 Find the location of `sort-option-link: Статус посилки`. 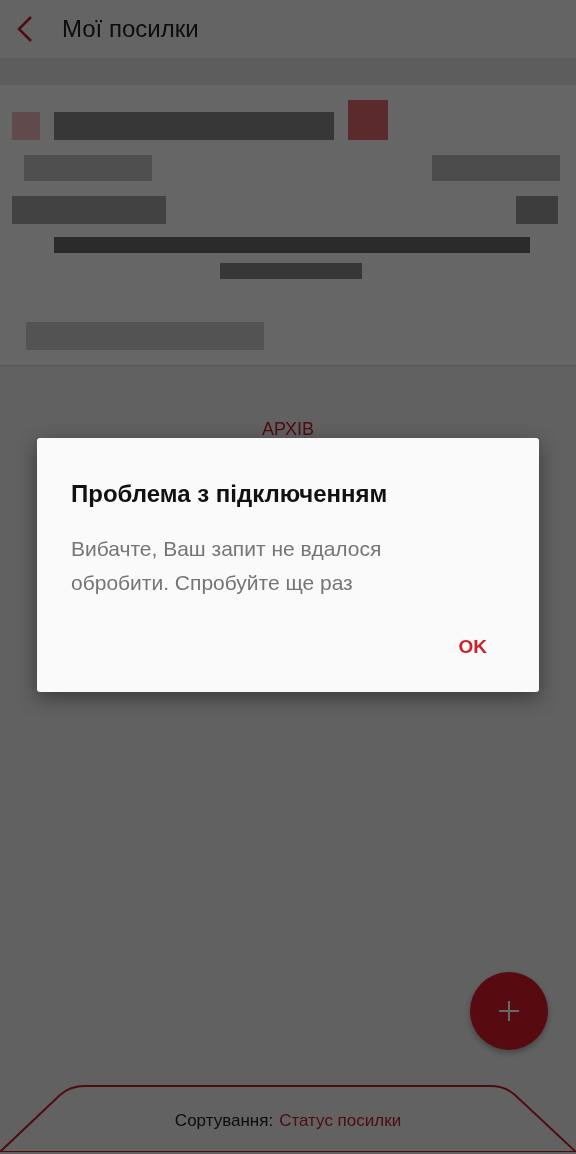

sort-option-link: Статус посилки is located at coordinates (340, 1120).